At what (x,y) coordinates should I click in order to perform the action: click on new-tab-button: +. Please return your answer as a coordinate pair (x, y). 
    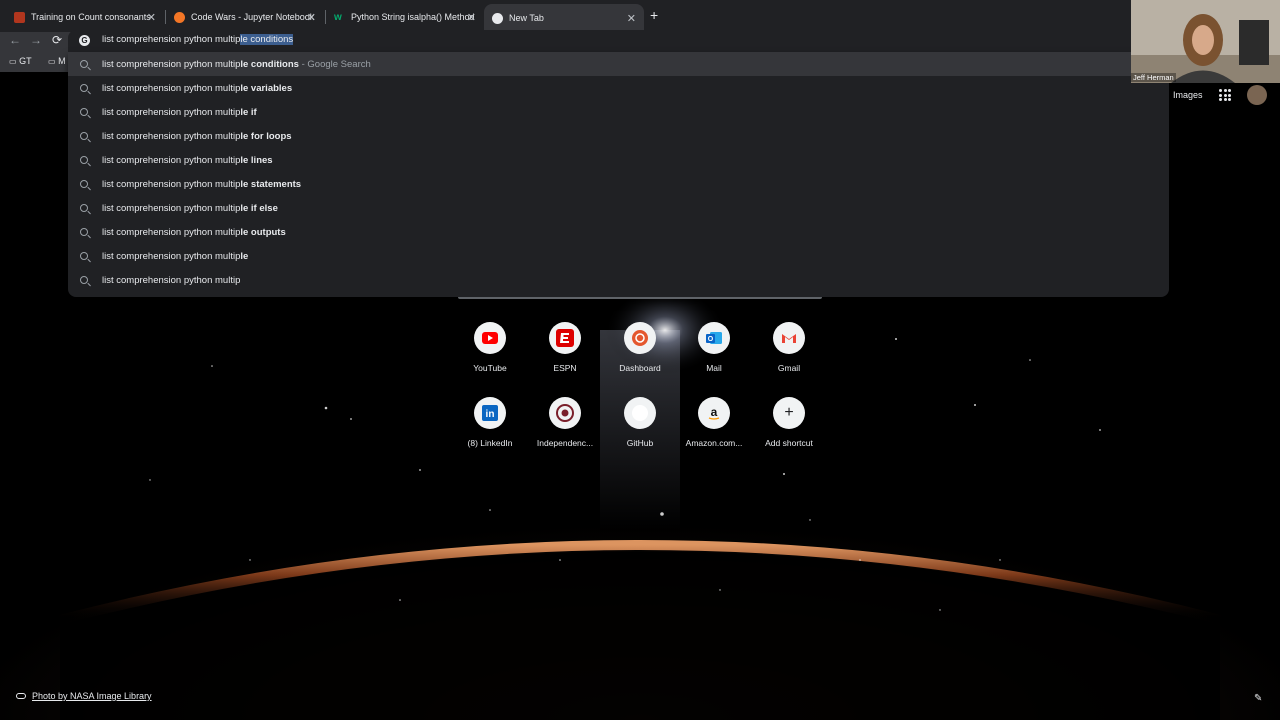
    Looking at the image, I should click on (654, 15).